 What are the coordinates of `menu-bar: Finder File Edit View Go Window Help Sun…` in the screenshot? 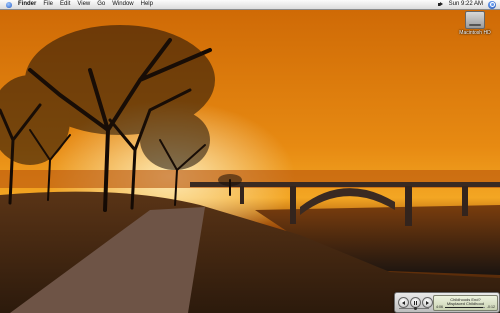 It's located at (250, 5).